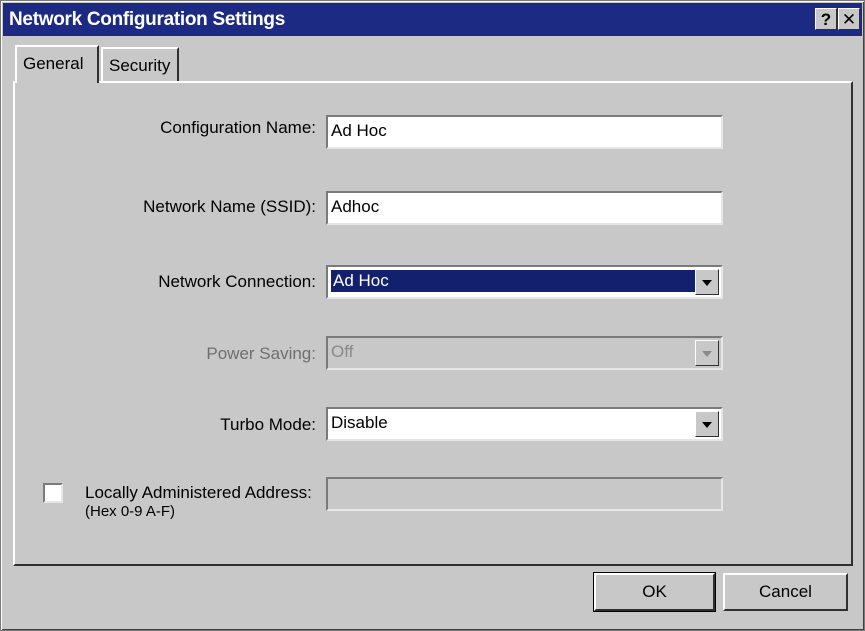 The height and width of the screenshot is (631, 865). Describe the element at coordinates (826, 19) in the screenshot. I see `help-icon: ?` at that location.